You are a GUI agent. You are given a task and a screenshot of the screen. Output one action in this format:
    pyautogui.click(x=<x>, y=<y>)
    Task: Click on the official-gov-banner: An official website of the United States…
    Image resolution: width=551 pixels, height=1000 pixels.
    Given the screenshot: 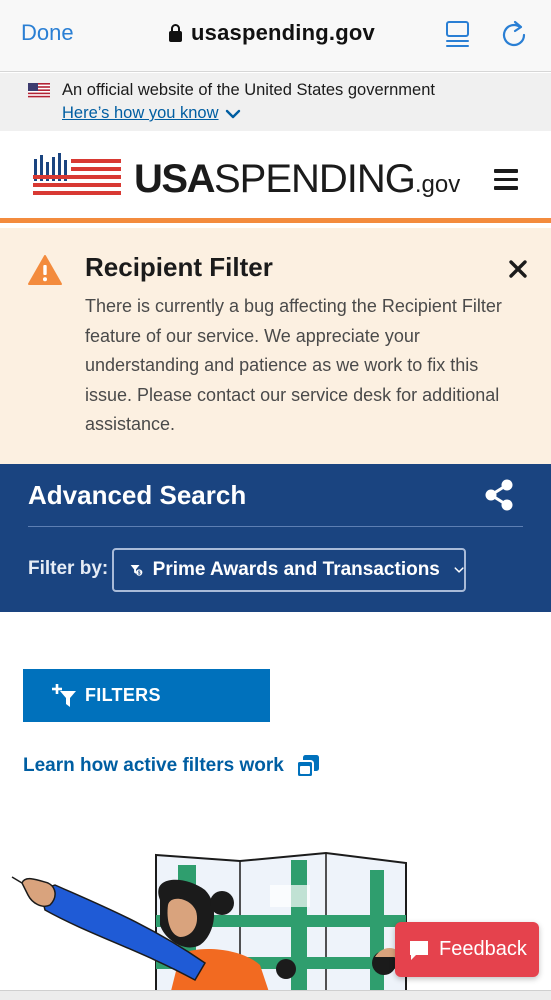 What is the action you would take?
    pyautogui.click(x=275, y=102)
    